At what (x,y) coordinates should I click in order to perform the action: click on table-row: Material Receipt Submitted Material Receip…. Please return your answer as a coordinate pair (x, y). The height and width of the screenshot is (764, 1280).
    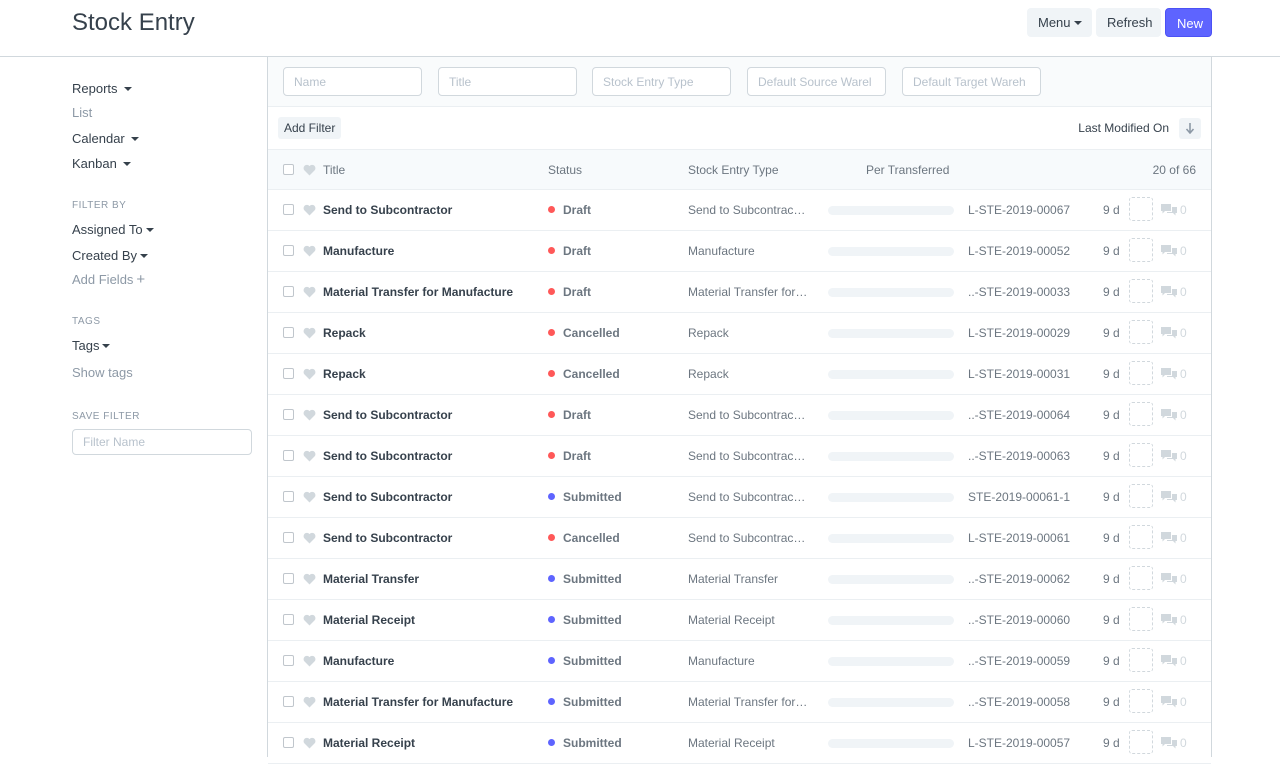
    Looking at the image, I should click on (739, 620).